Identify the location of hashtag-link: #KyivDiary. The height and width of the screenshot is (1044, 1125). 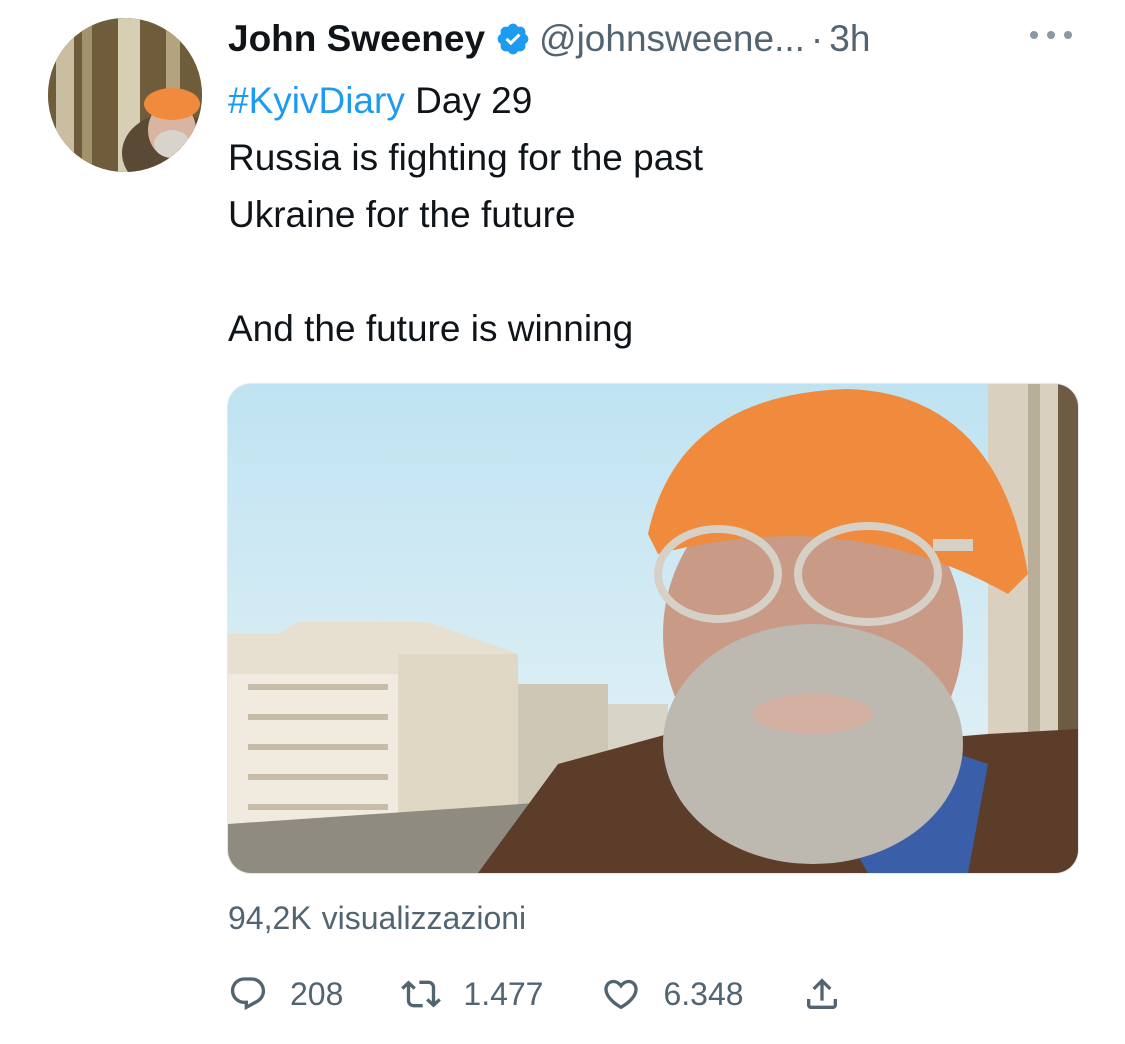
(316, 100).